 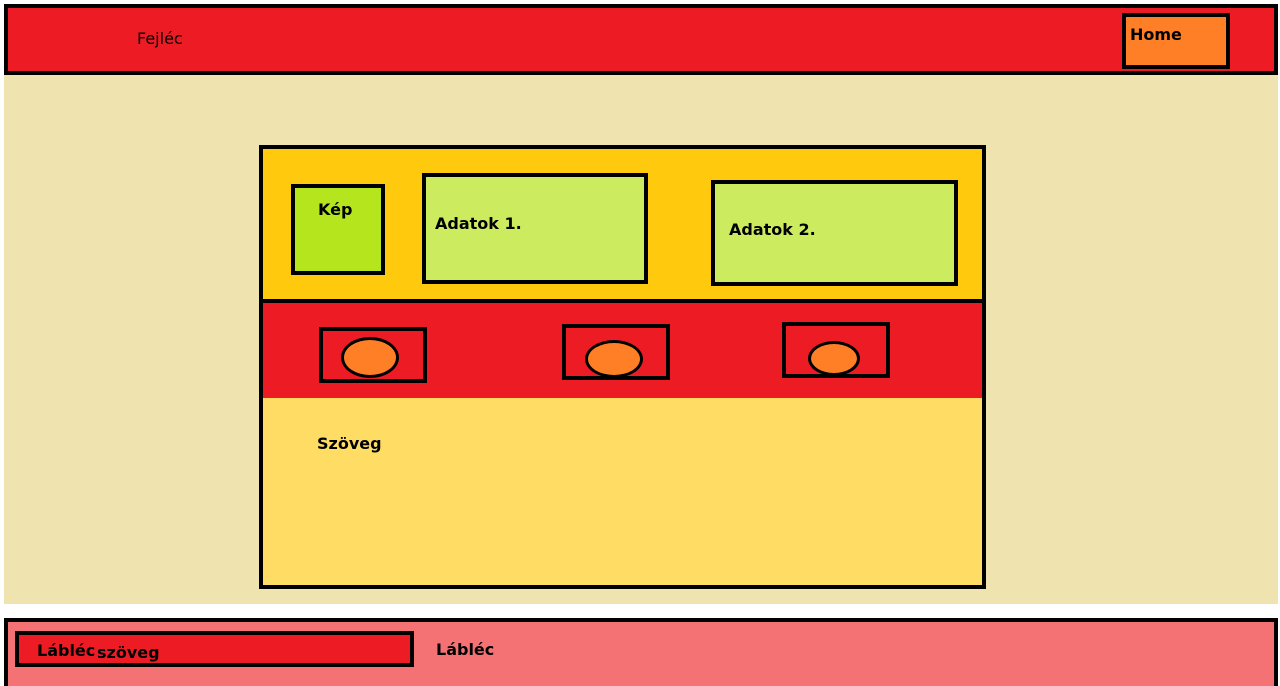 I want to click on footer-label: Lábléc, so click(x=465, y=649).